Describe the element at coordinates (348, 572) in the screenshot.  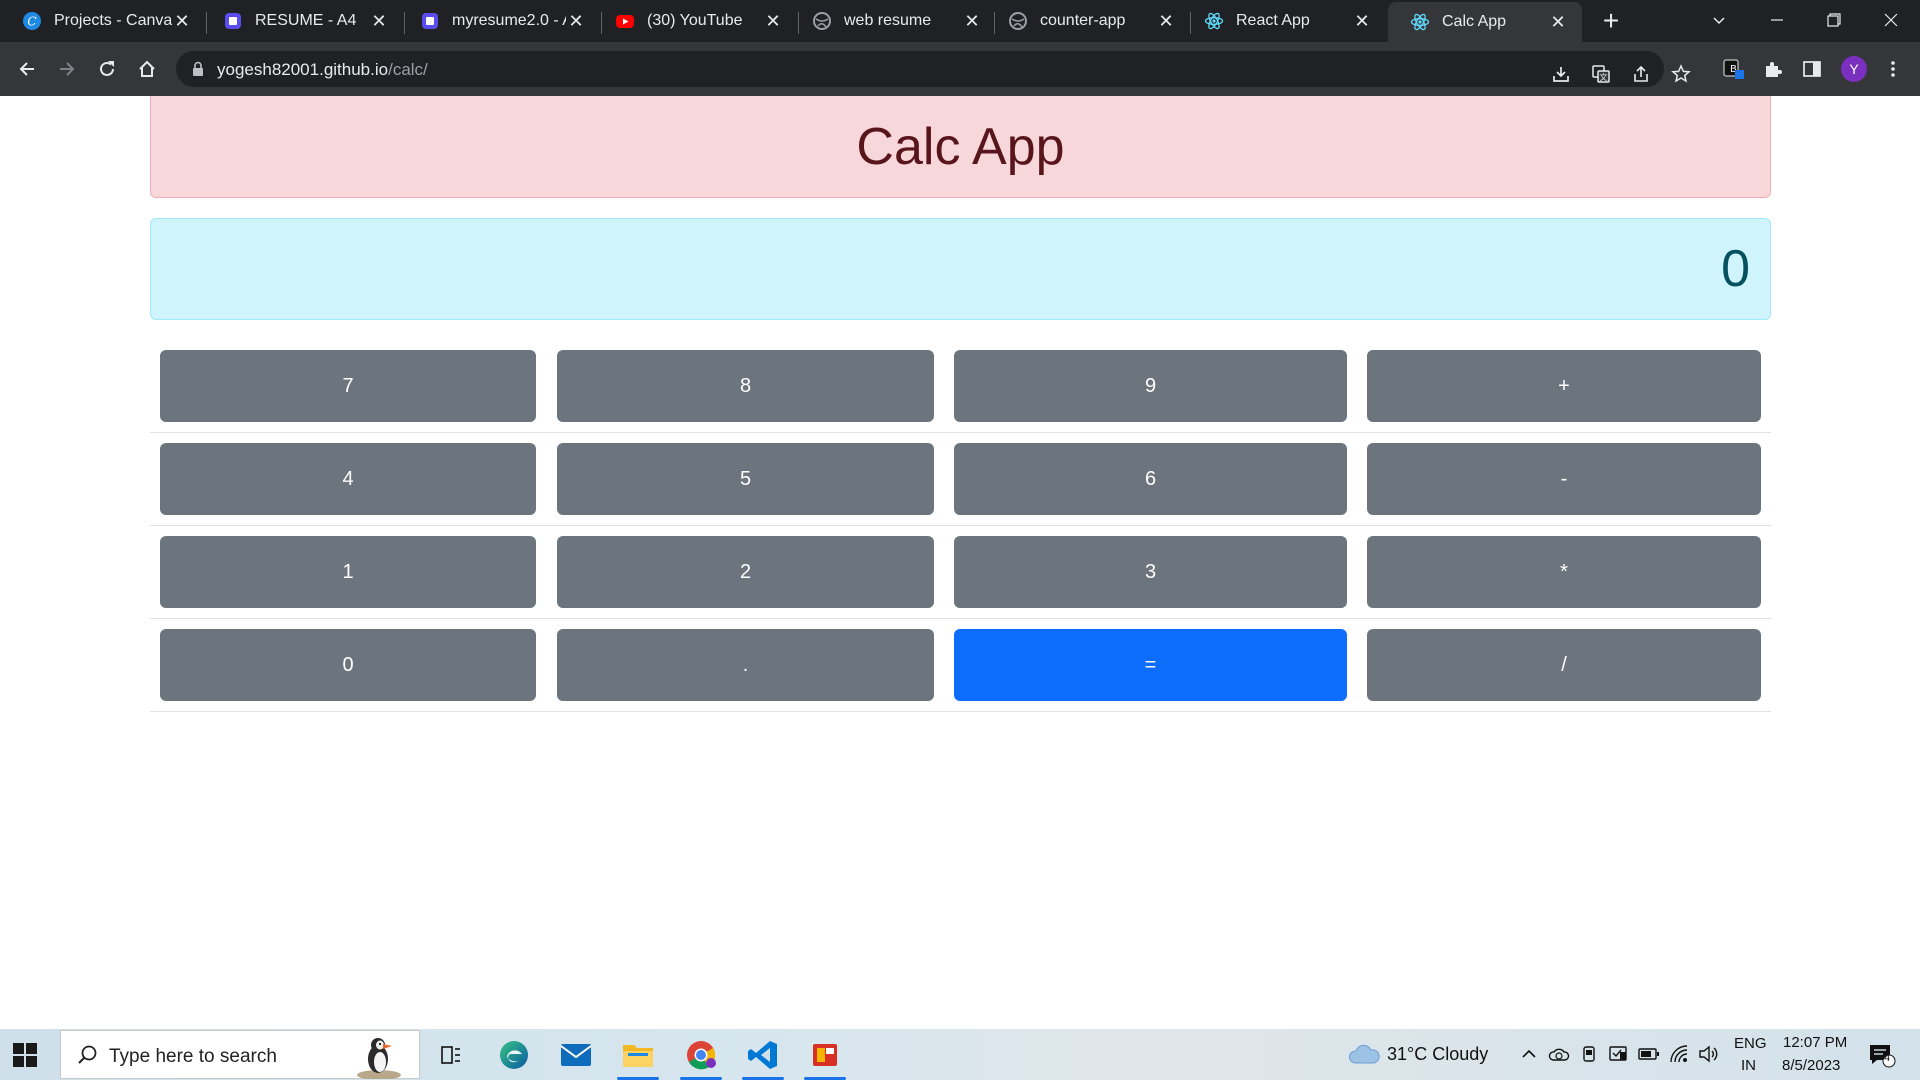
I see `key-1-button: 1` at that location.